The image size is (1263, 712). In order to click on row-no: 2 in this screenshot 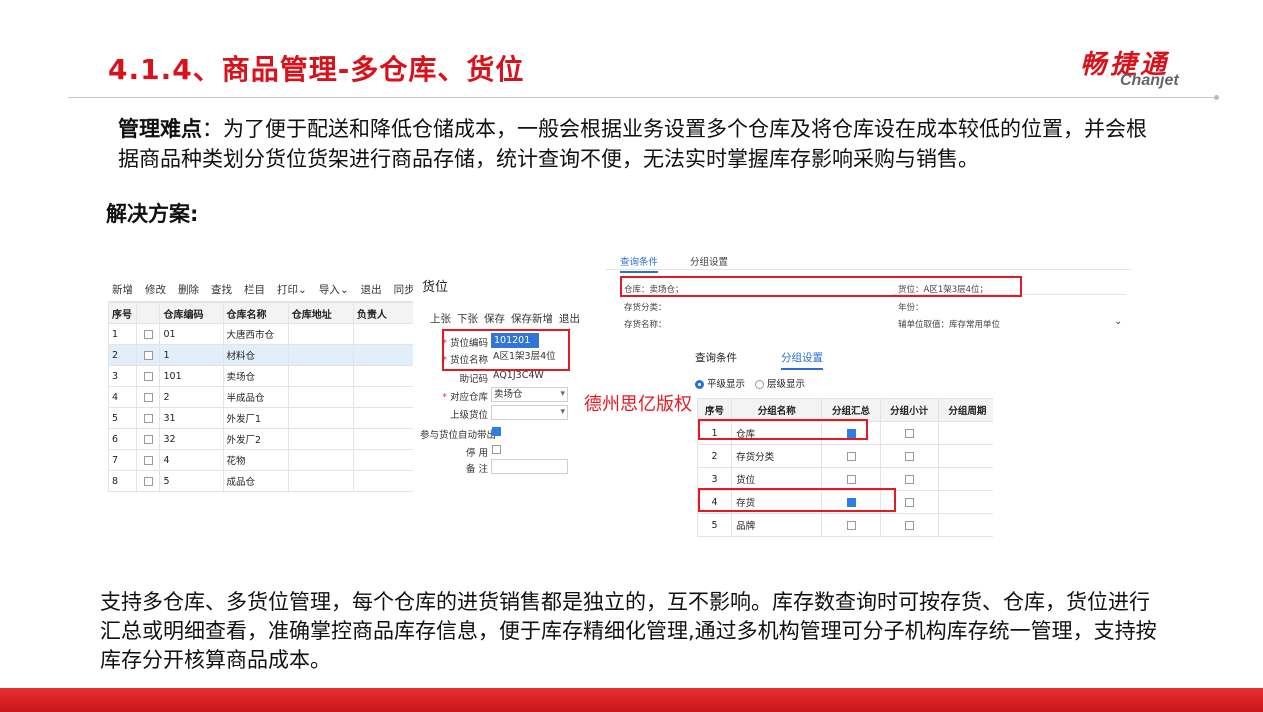, I will do `click(714, 456)`.